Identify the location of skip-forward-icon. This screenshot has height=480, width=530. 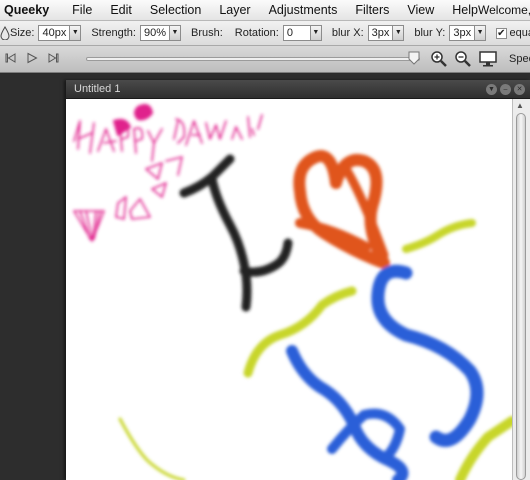
(53, 59).